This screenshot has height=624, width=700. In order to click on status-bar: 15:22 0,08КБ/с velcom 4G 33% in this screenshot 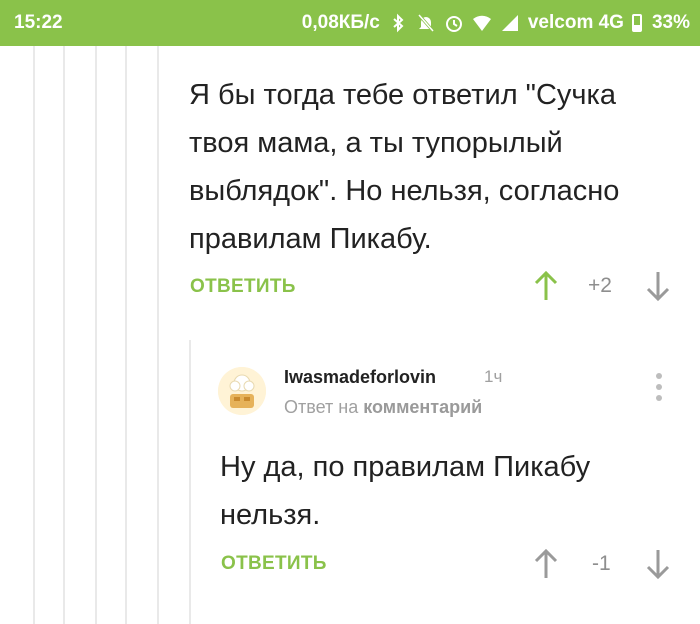, I will do `click(350, 23)`.